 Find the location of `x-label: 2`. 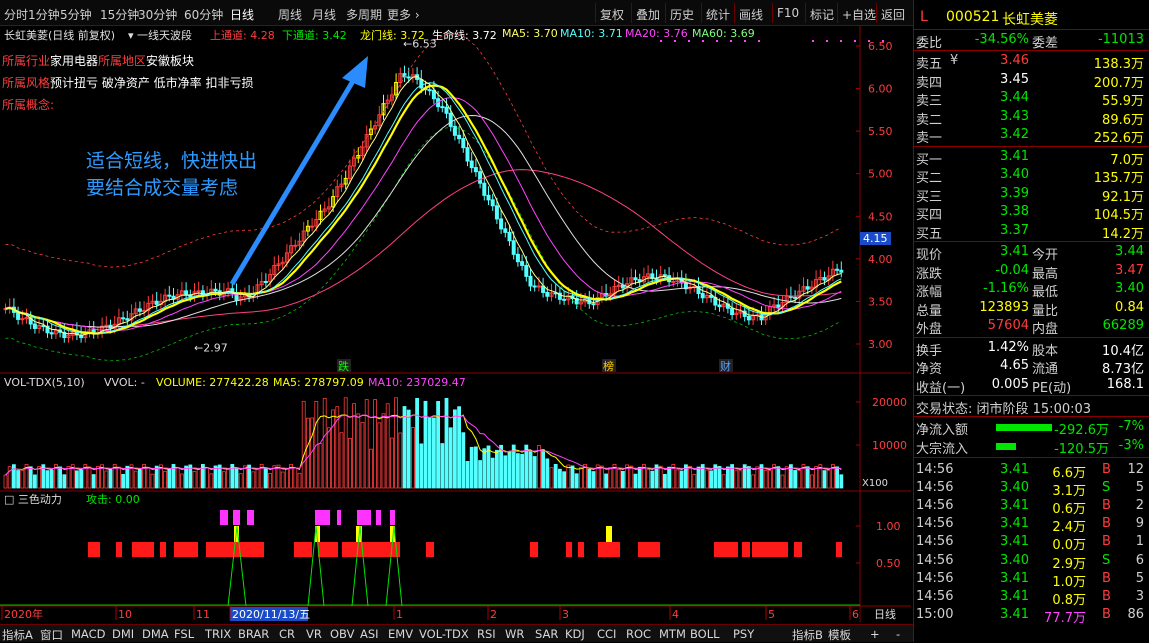

x-label: 2 is located at coordinates (493, 614).